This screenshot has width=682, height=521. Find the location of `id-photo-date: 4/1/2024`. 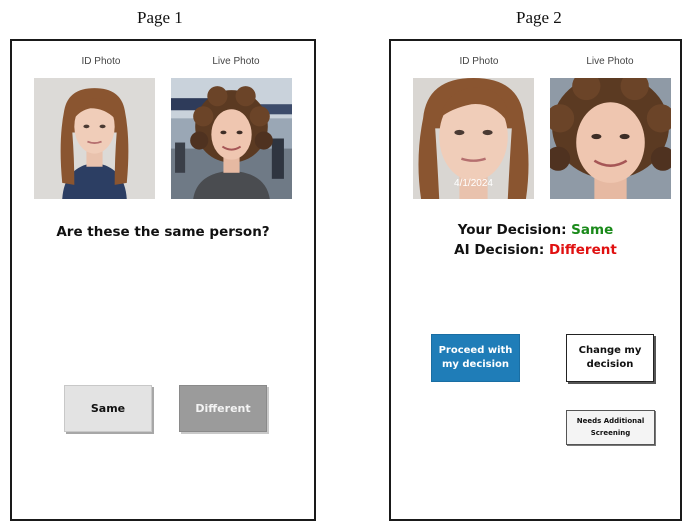

id-photo-date: 4/1/2024 is located at coordinates (473, 183).